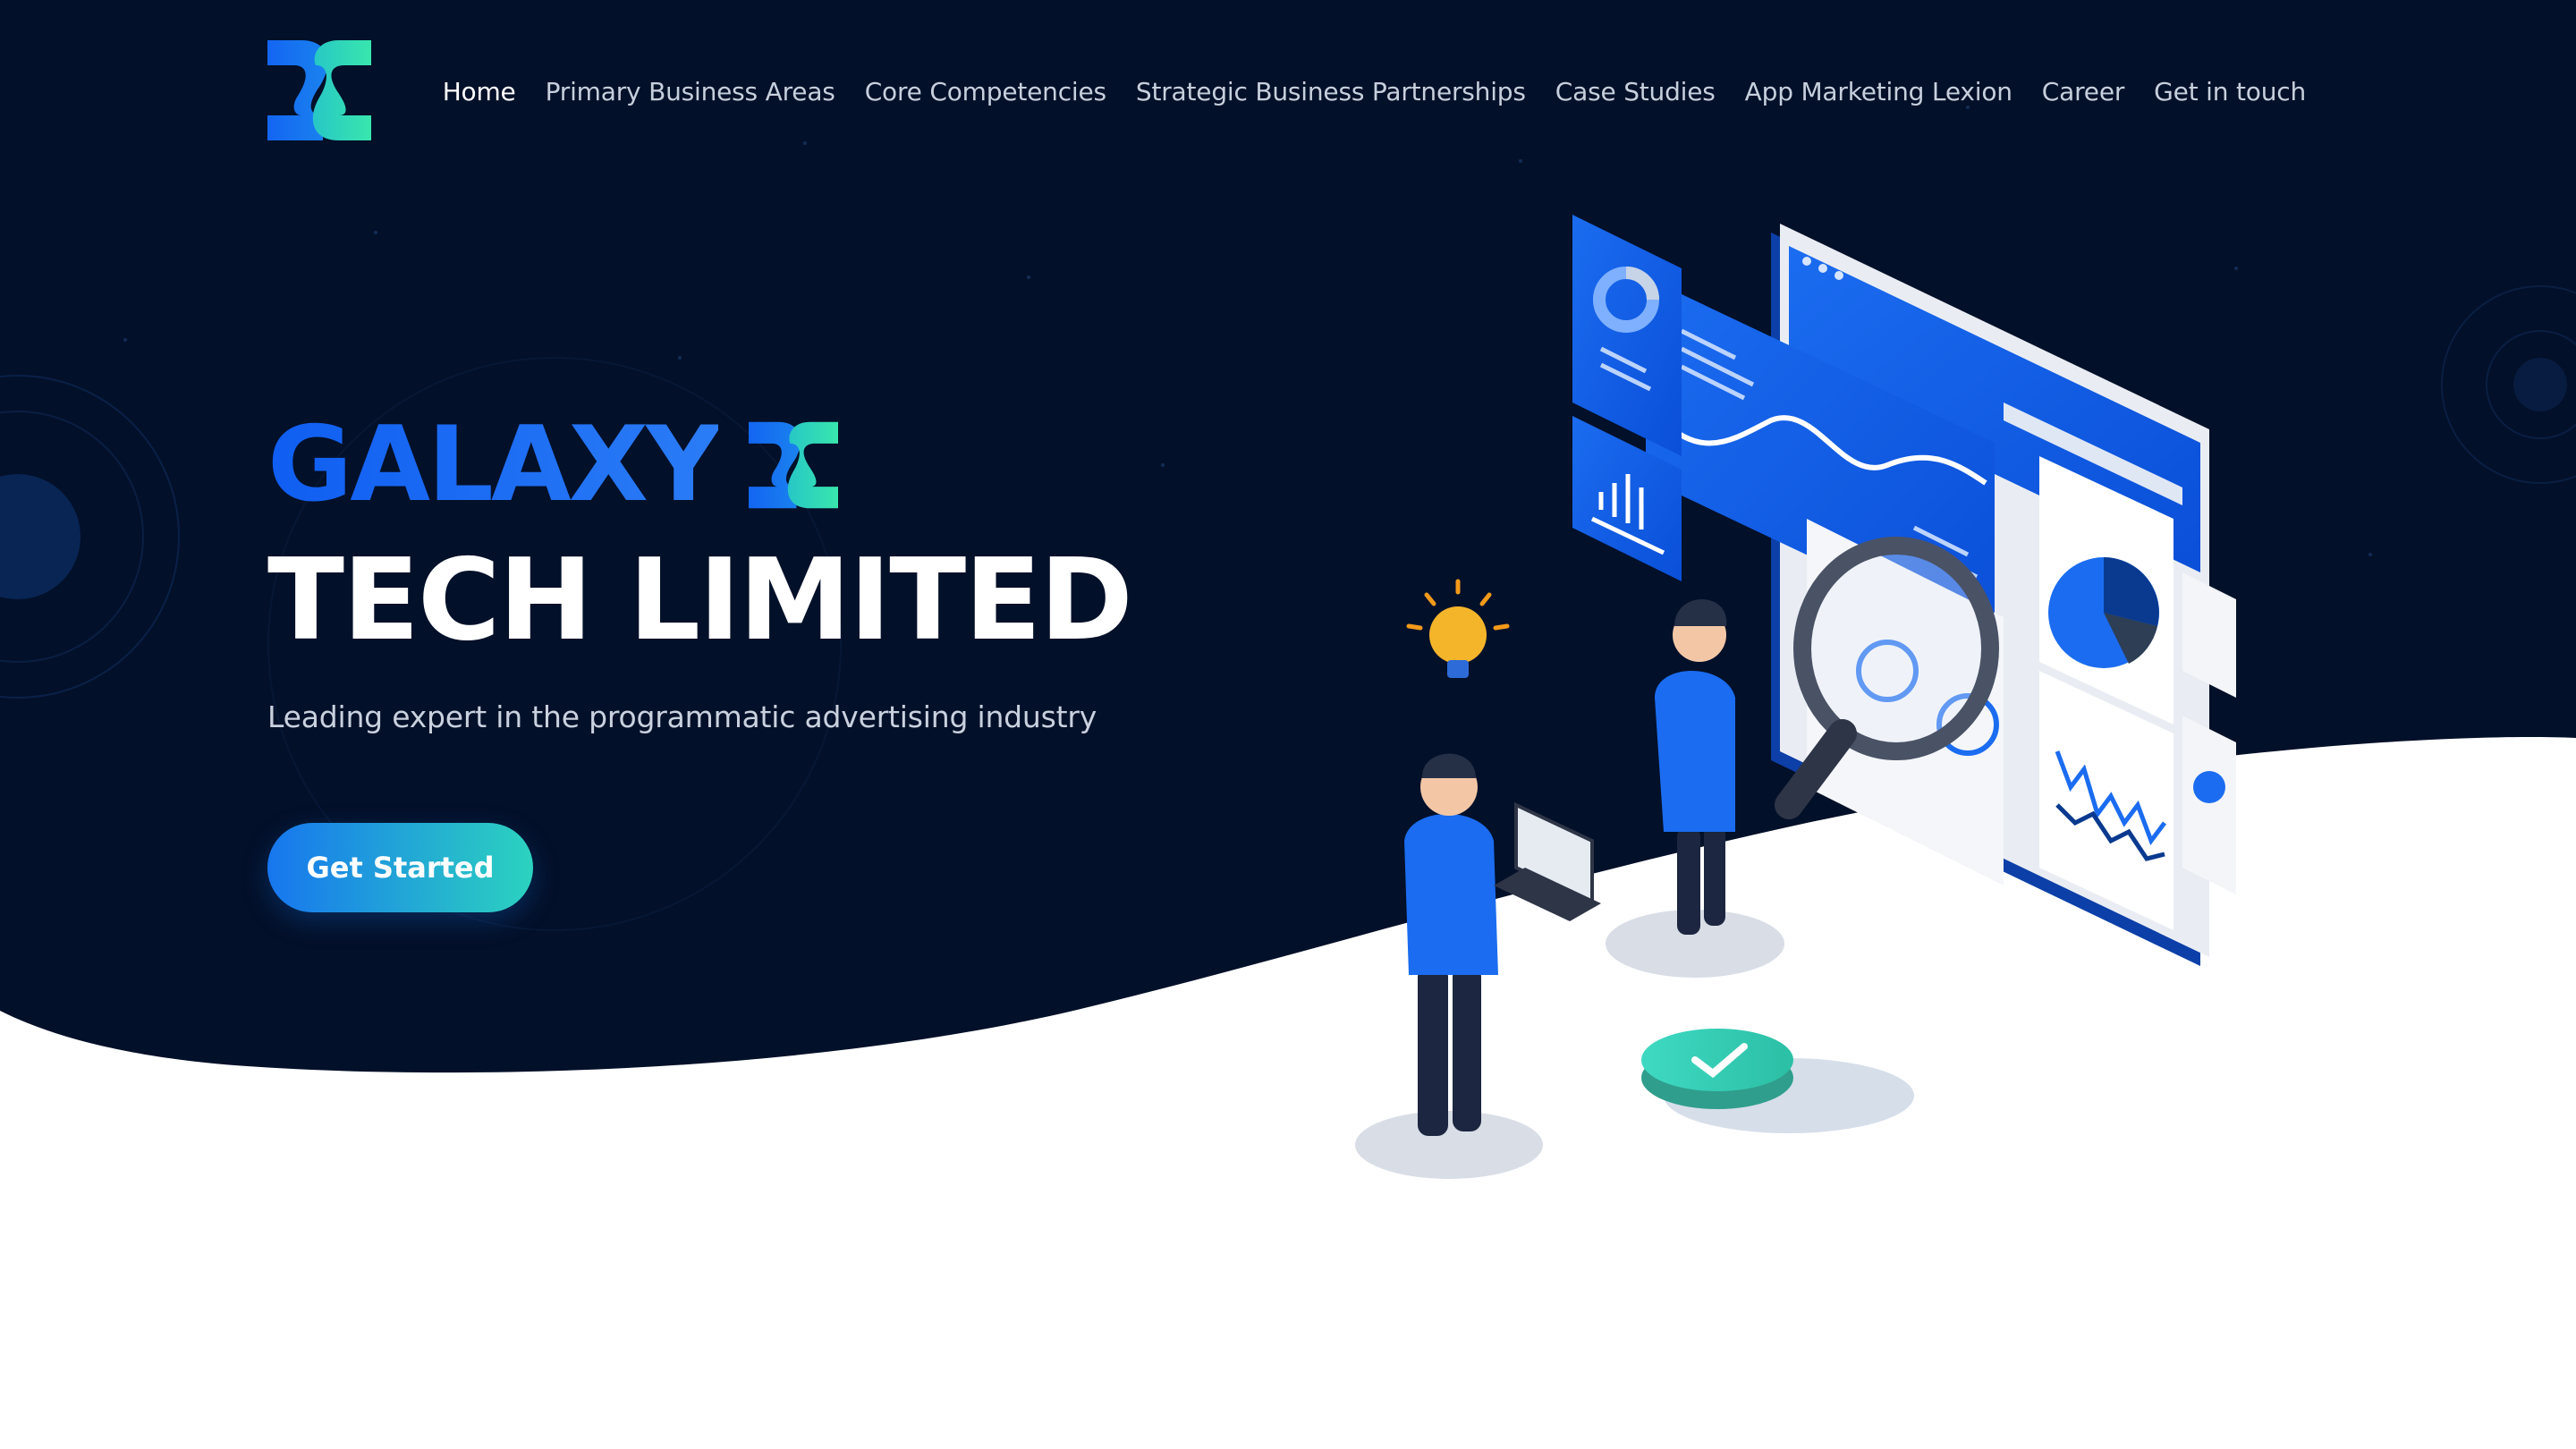 The height and width of the screenshot is (1449, 2576). I want to click on get-started-button: Get Started, so click(400, 867).